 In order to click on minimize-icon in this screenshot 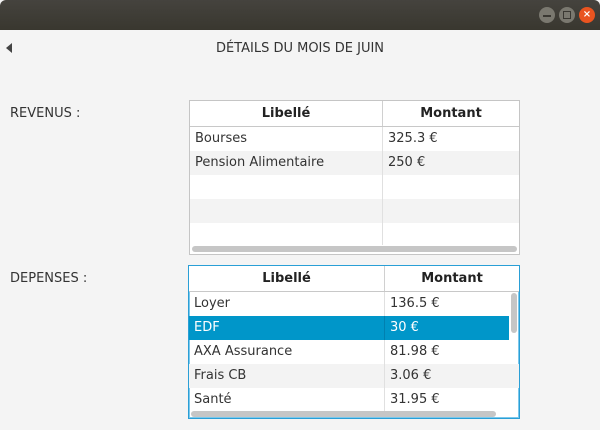, I will do `click(547, 16)`.